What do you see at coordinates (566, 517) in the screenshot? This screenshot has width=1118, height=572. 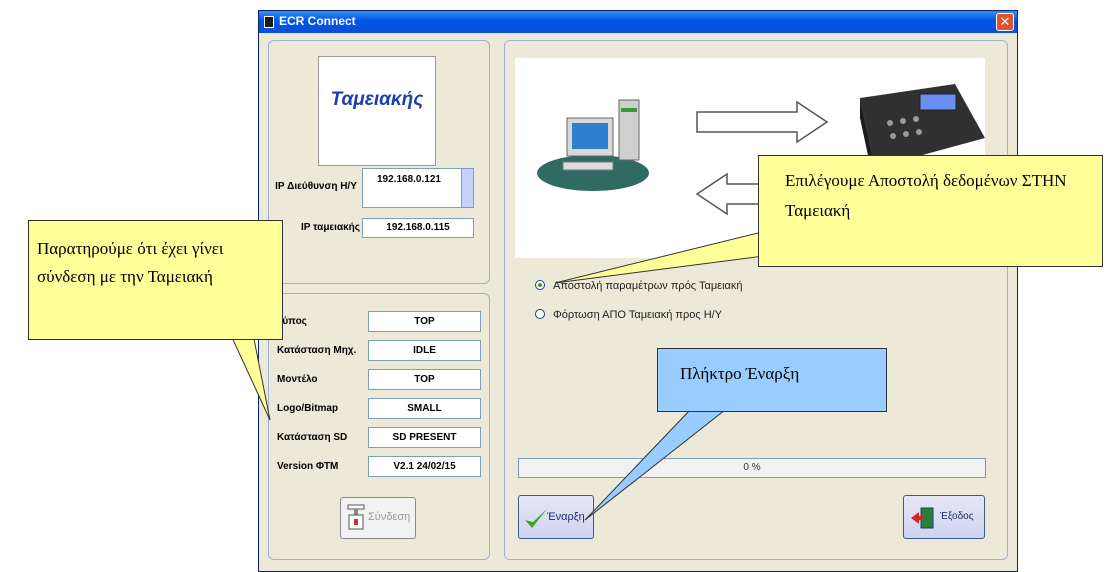 I see `start-button-label: Έναρξη` at bounding box center [566, 517].